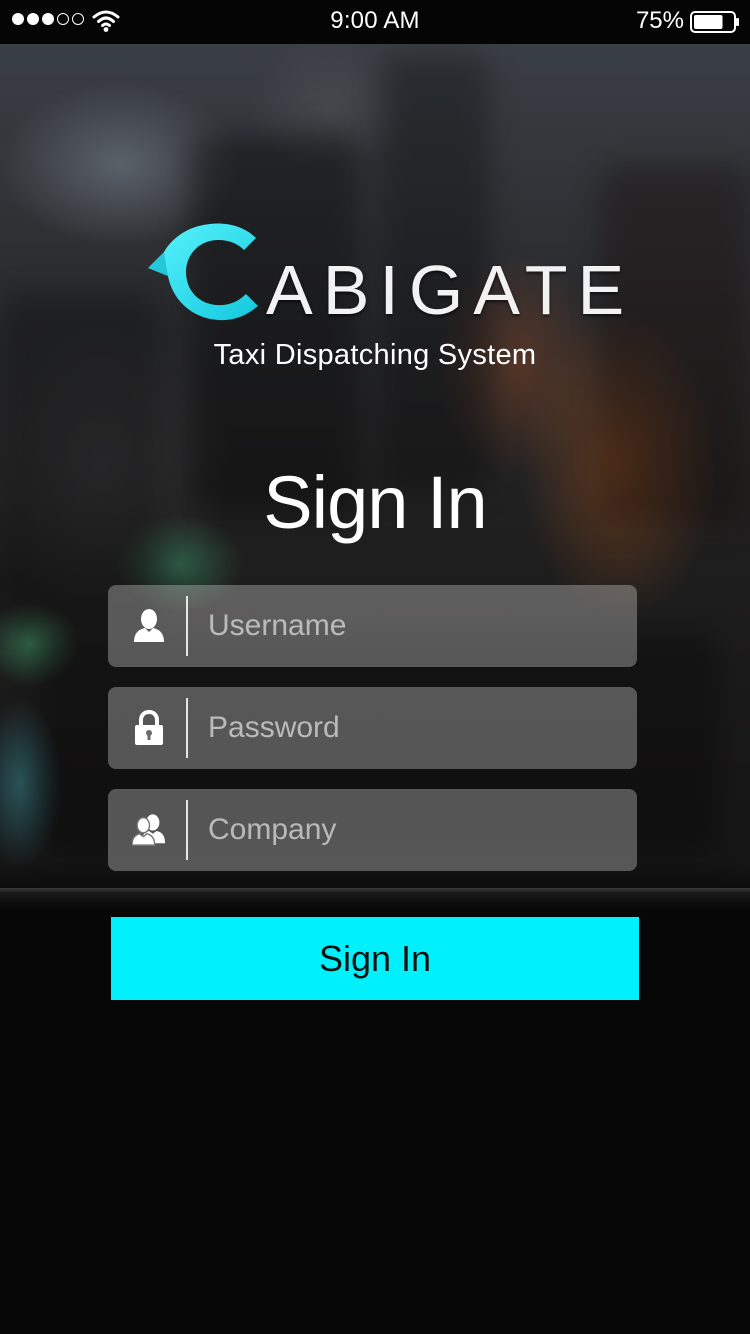 This screenshot has height=1334, width=750. I want to click on battery-icon, so click(714, 22).